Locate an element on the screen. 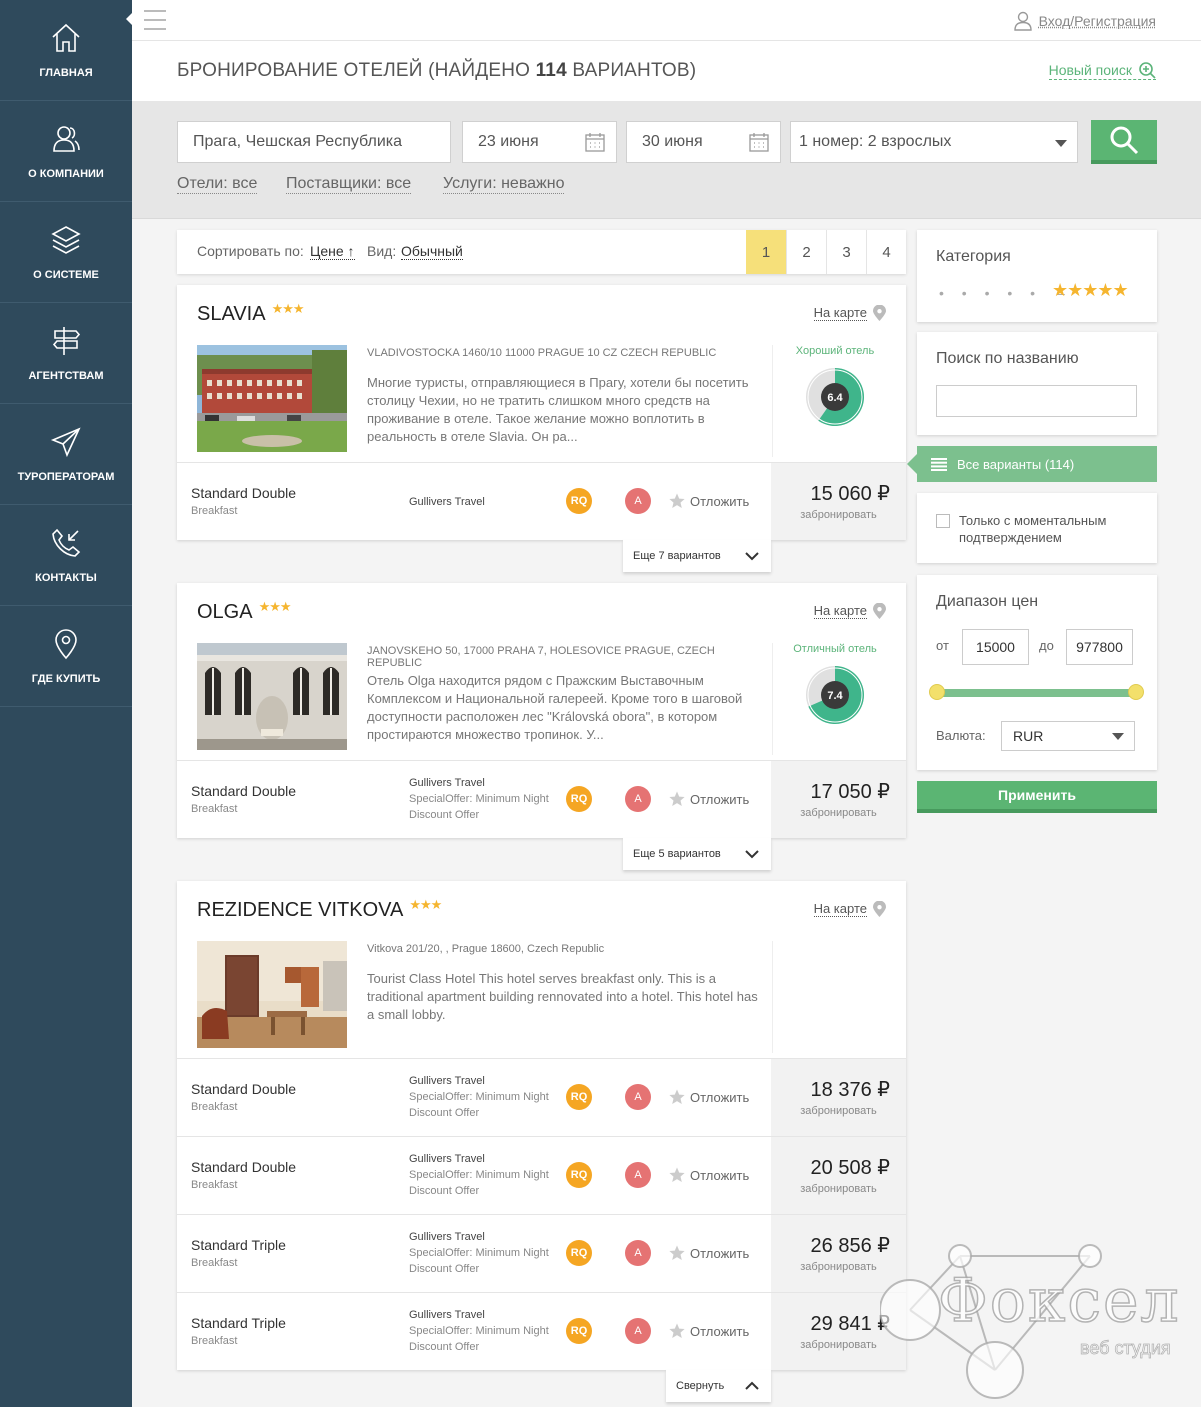 Image resolution: width=1201 pixels, height=1407 pixels. hotels-filter-link: Отели: все is located at coordinates (217, 184).